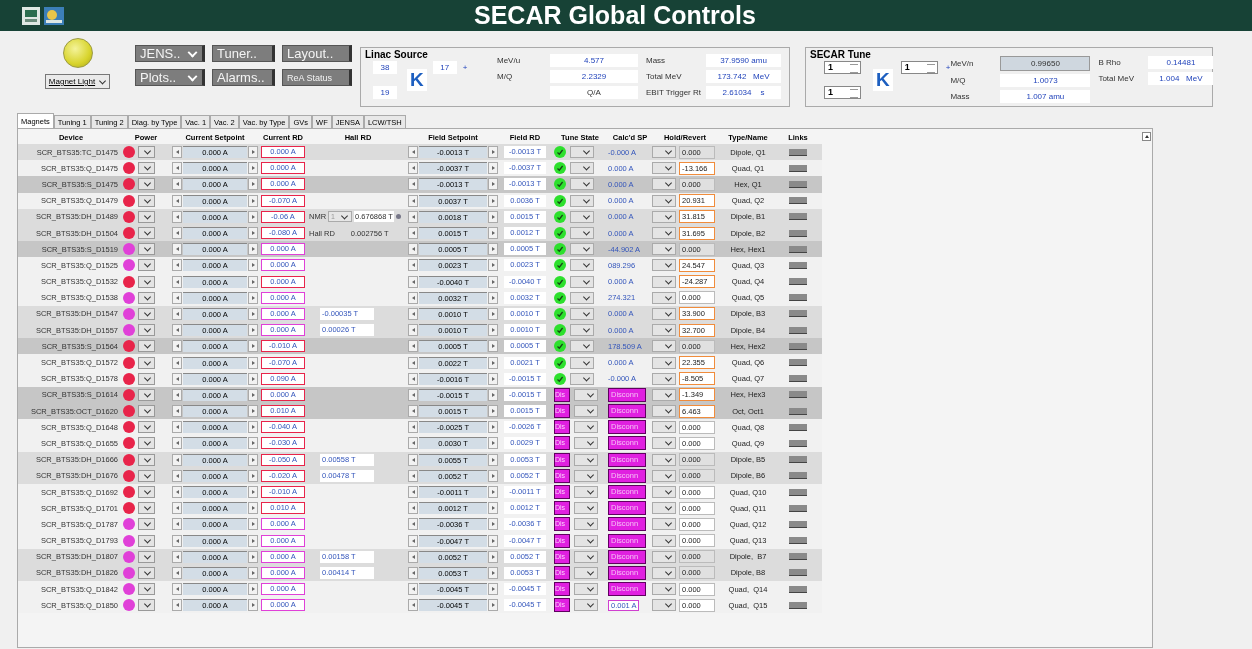 The height and width of the screenshot is (649, 1252). I want to click on action-button: Alarms.., so click(243, 77).